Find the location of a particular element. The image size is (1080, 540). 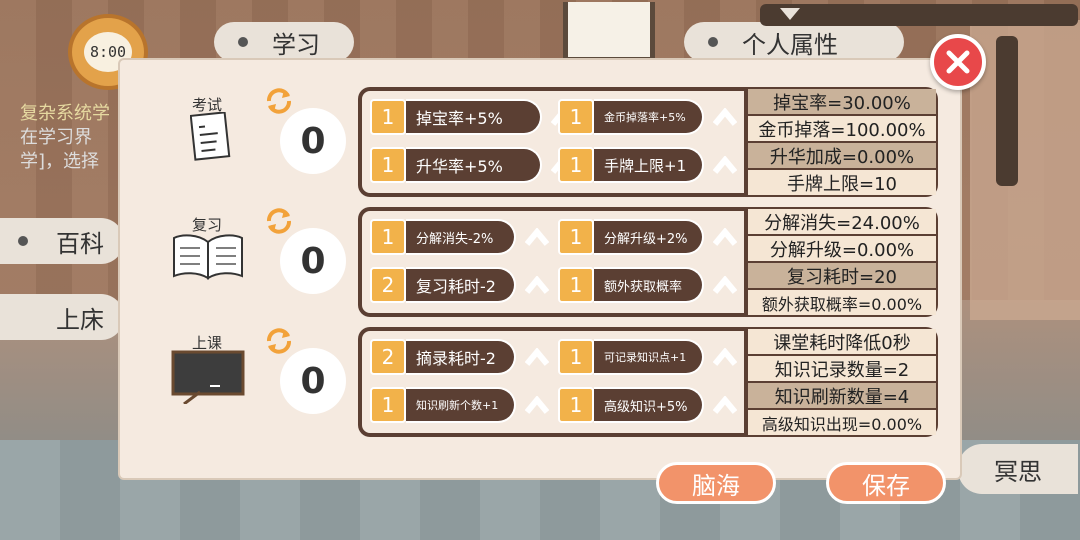

upgrade-row: 1 知识刷新个数+1 is located at coordinates (461, 405).